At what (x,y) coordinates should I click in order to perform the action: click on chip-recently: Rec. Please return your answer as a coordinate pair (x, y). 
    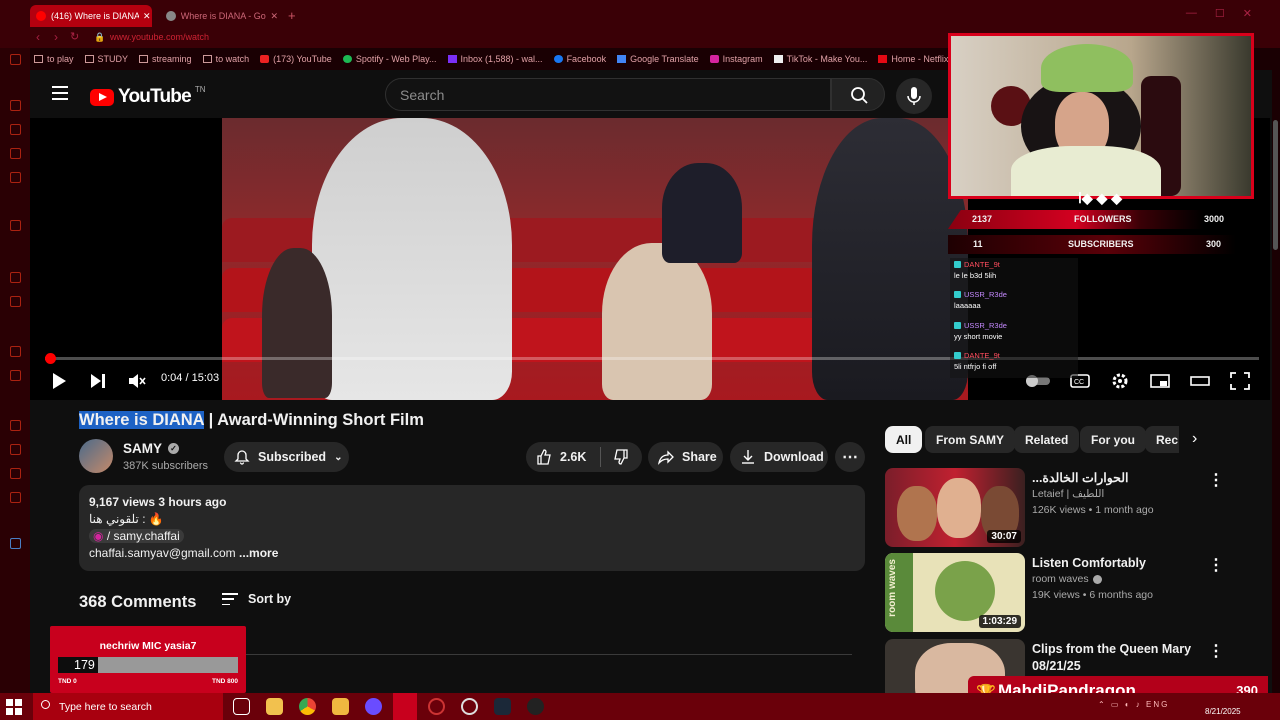
    Looking at the image, I should click on (1162, 439).